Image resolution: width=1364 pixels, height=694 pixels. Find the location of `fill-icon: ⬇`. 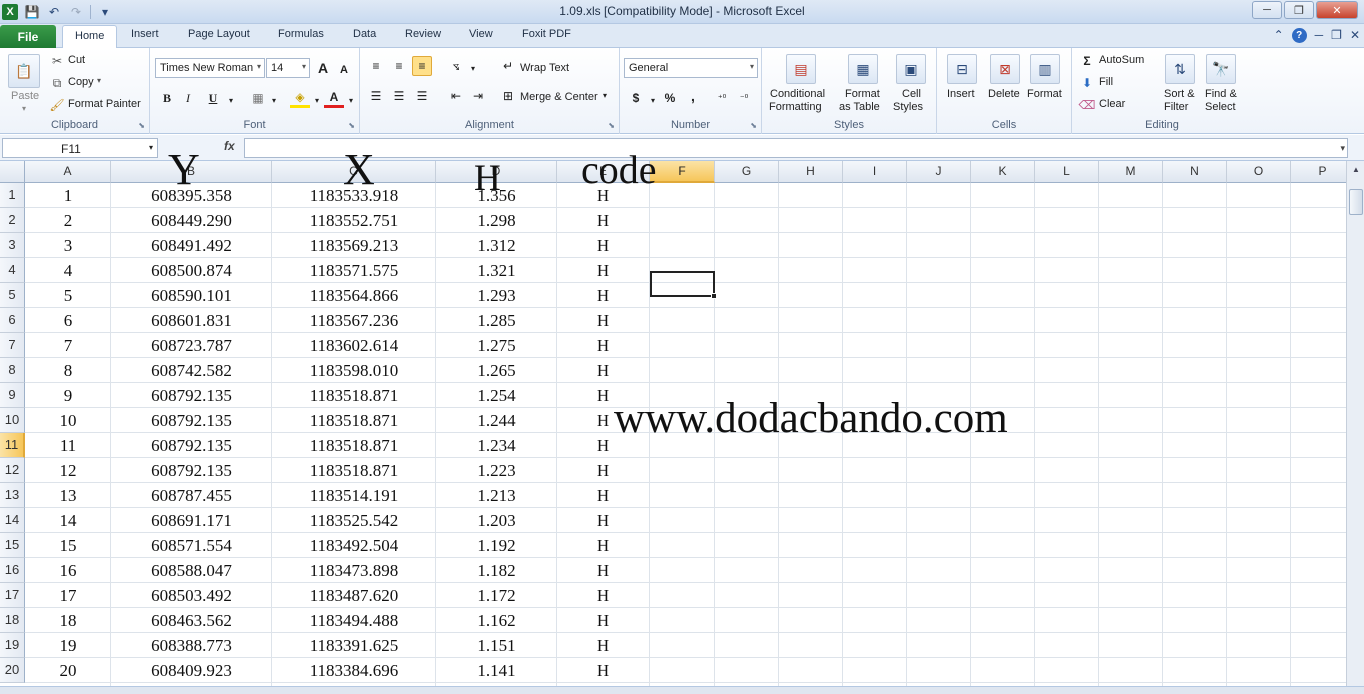

fill-icon: ⬇ is located at coordinates (1087, 83).